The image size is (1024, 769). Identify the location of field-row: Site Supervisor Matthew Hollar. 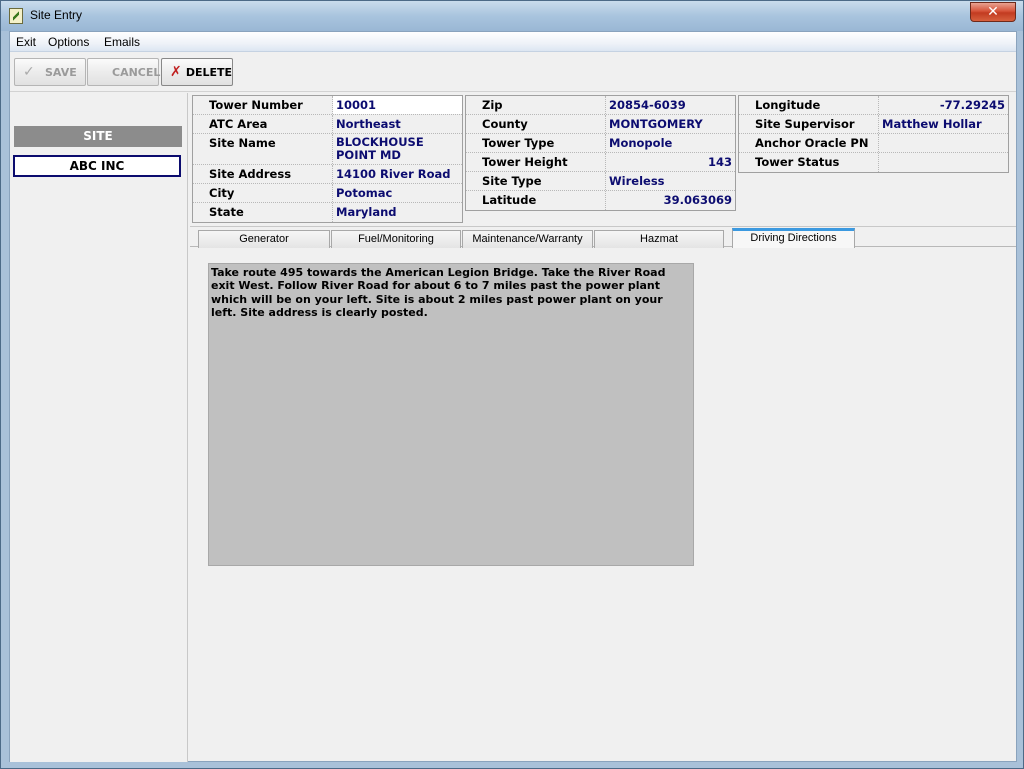
(873, 124).